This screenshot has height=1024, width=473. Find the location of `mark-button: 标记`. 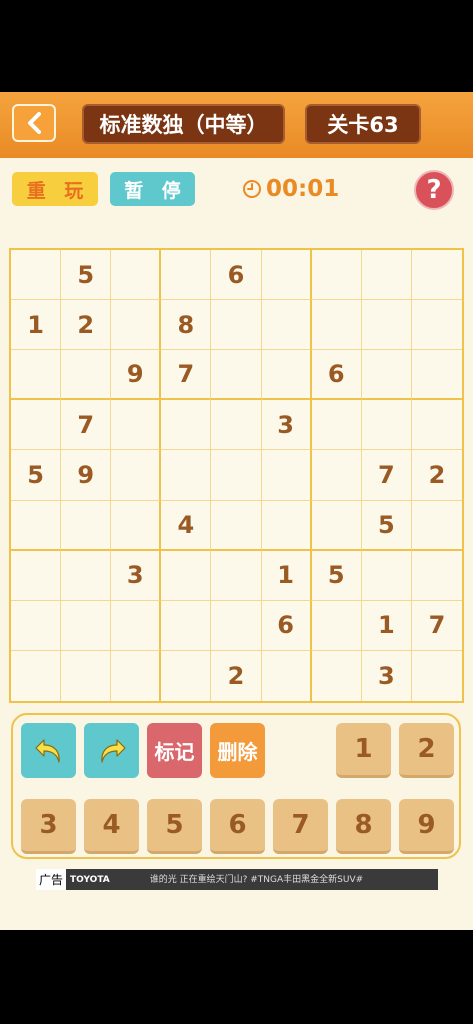

mark-button: 标记 is located at coordinates (174, 750).